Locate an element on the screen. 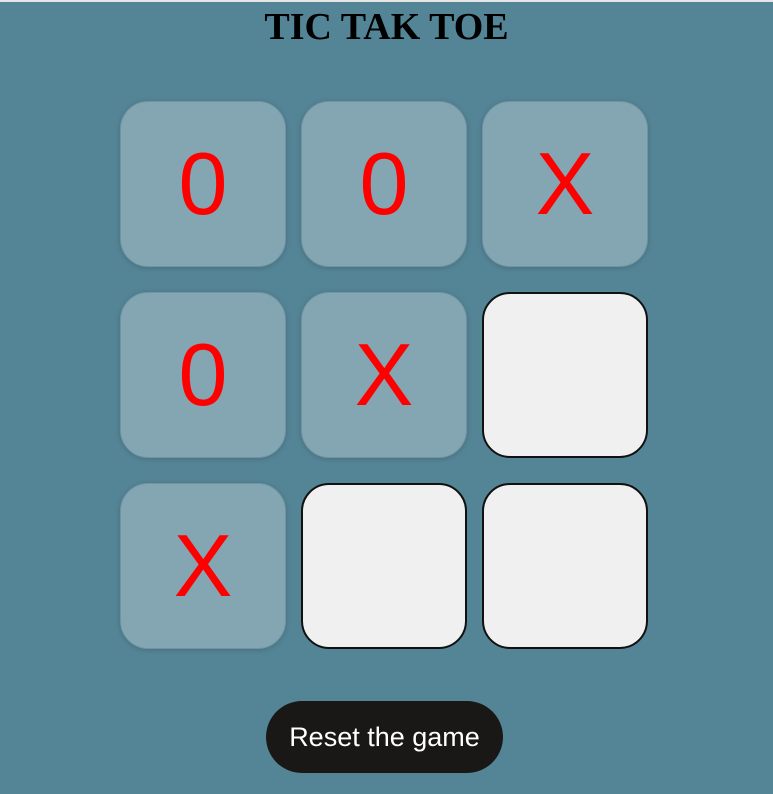  reset-game-button: Reset the game is located at coordinates (384, 737).